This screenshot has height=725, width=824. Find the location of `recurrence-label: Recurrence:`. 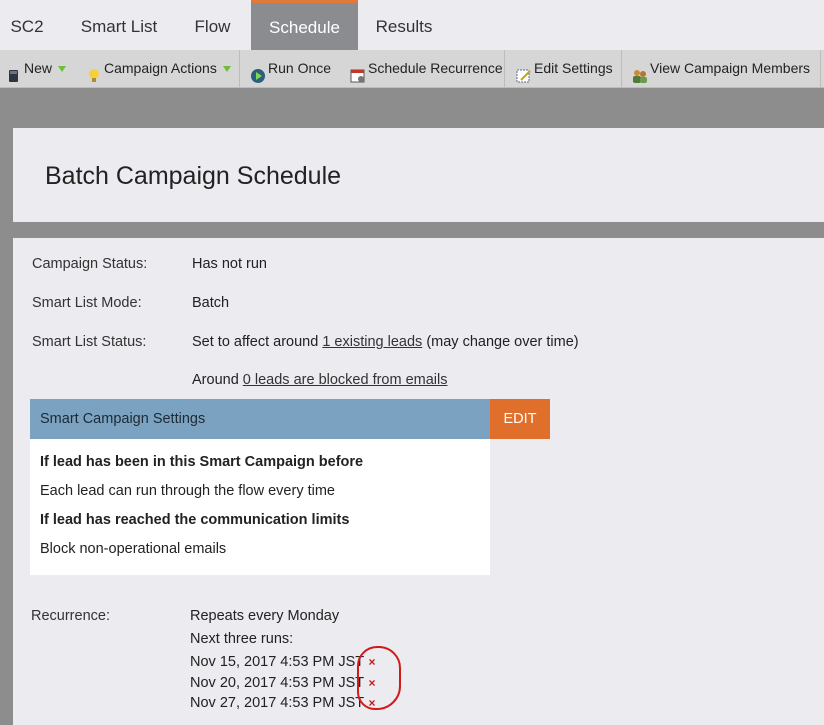

recurrence-label: Recurrence: is located at coordinates (70, 616).